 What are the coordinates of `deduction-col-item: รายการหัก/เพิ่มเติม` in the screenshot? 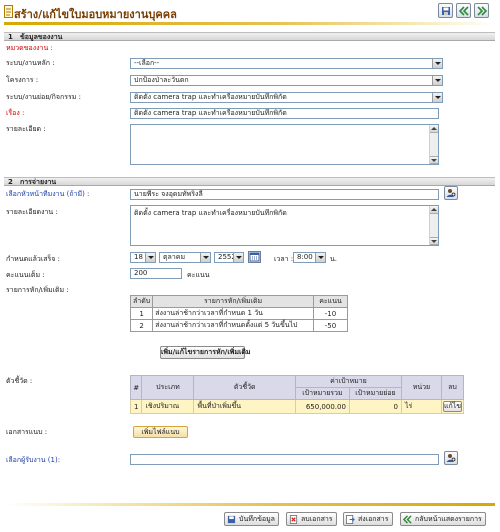 It's located at (233, 301).